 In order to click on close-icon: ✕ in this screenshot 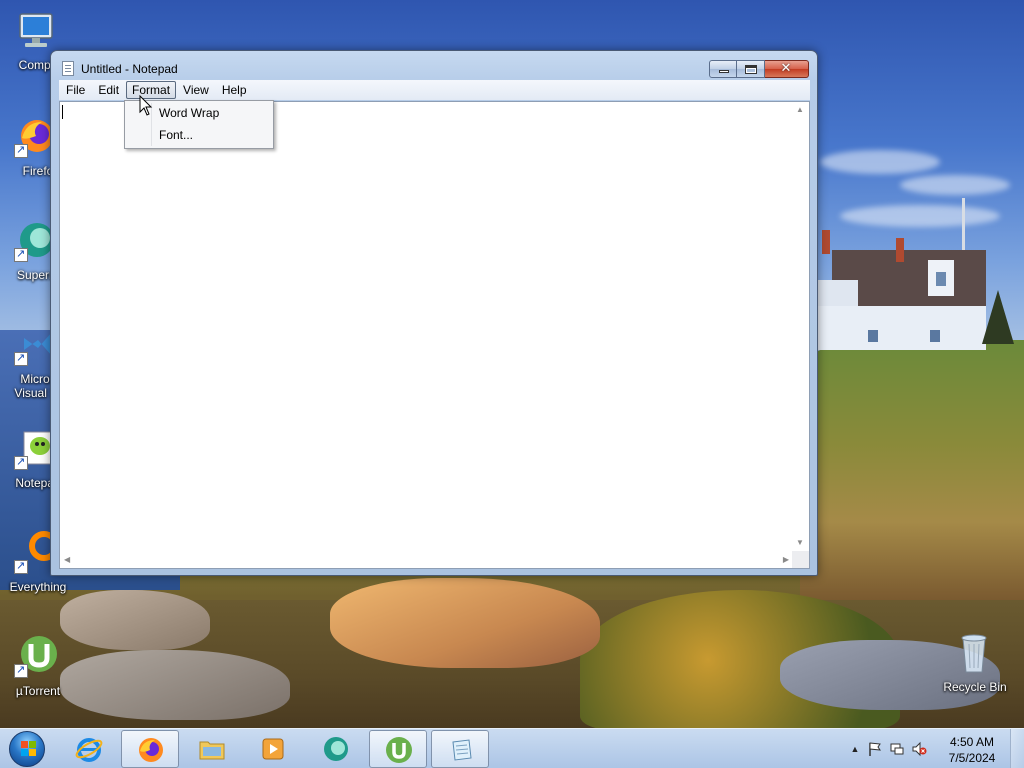, I will do `click(786, 67)`.